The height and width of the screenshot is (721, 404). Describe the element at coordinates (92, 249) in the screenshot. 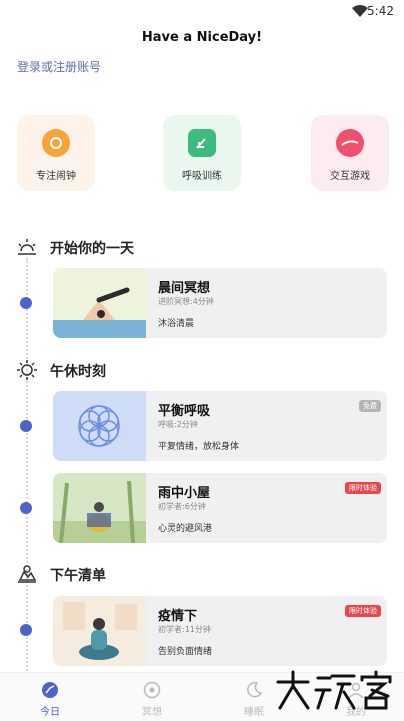

I see `section-title: 开始你的一天` at that location.